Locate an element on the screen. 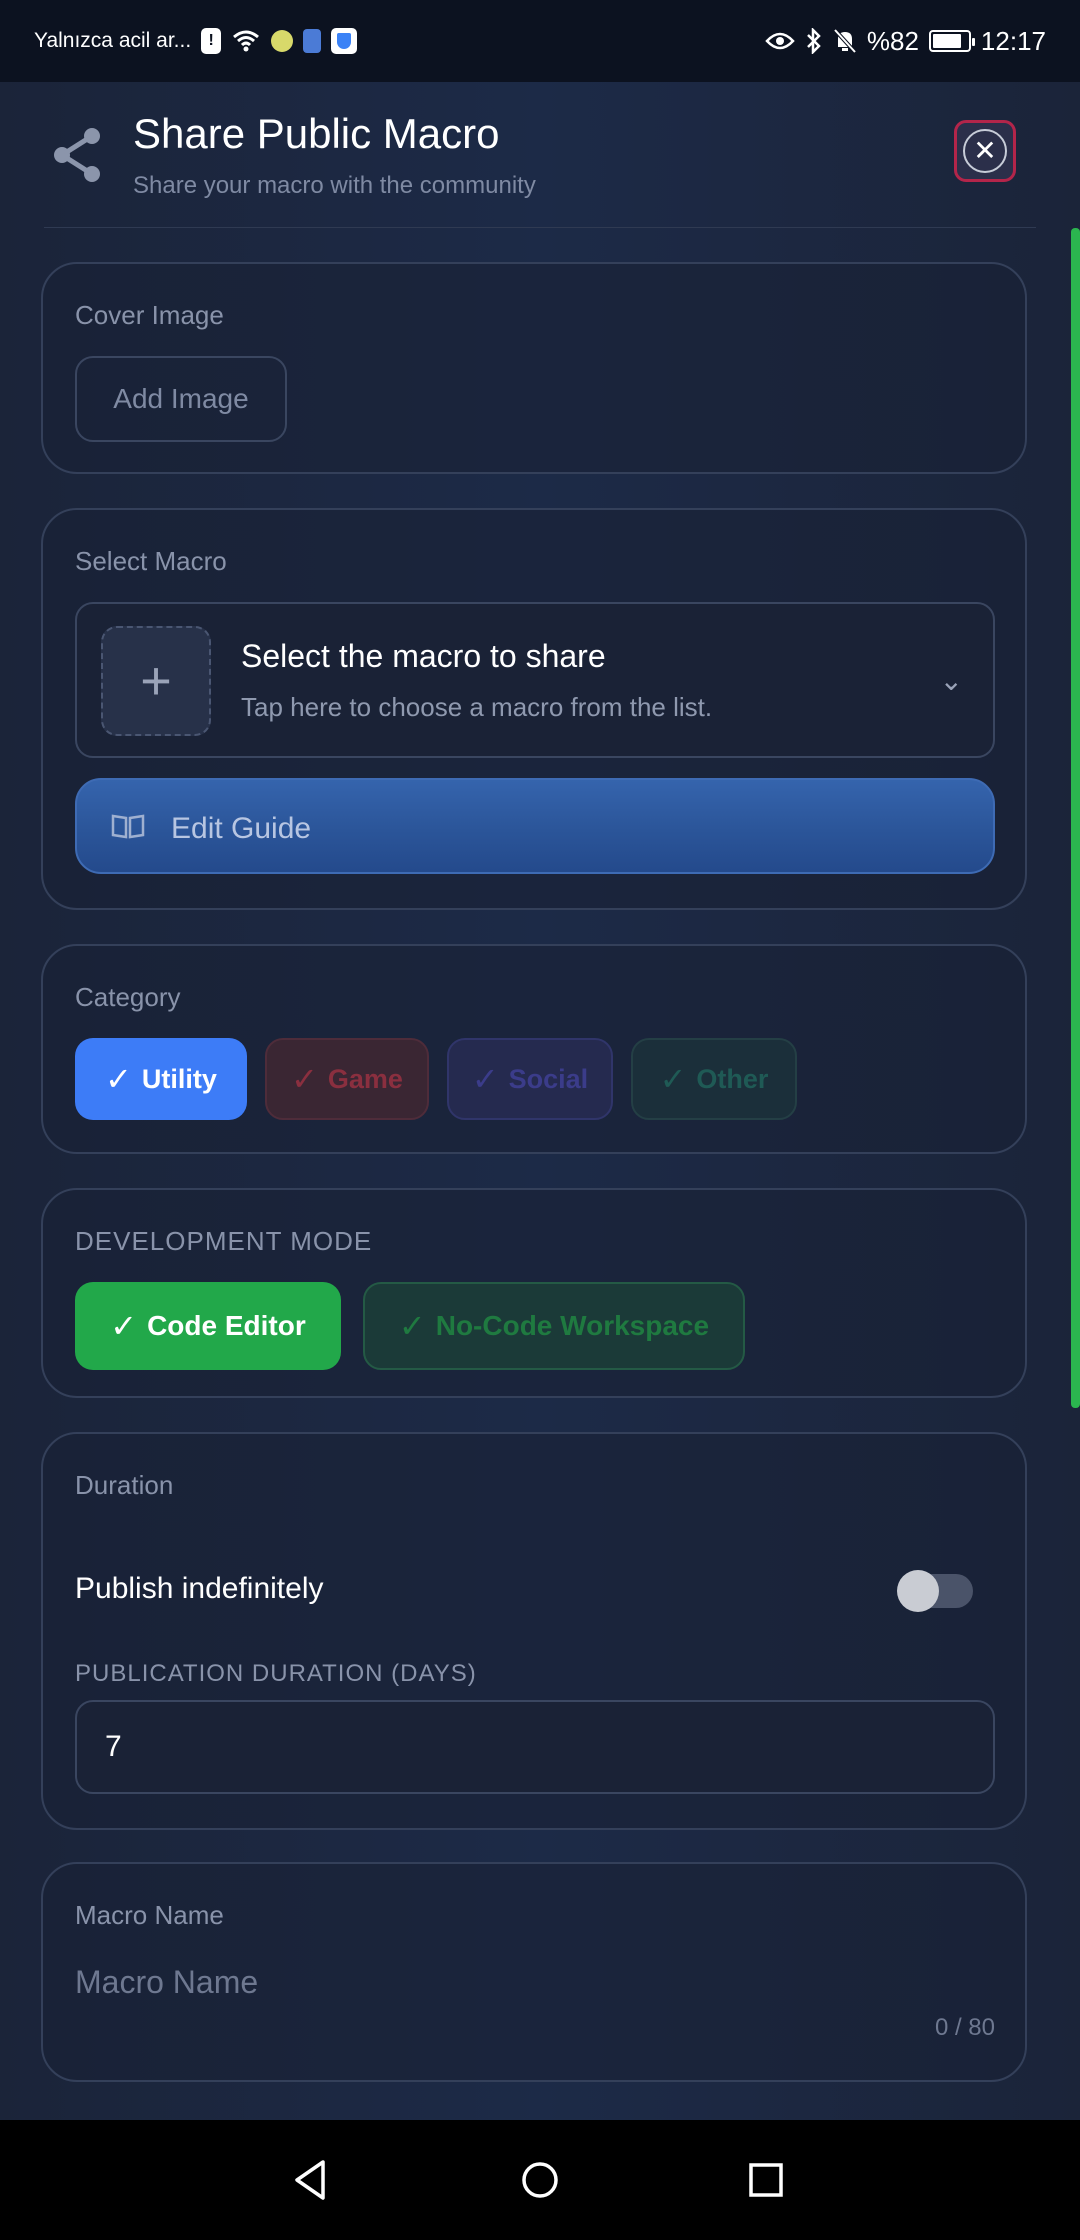 This screenshot has width=1080, height=2240. eye-icon is located at coordinates (780, 41).